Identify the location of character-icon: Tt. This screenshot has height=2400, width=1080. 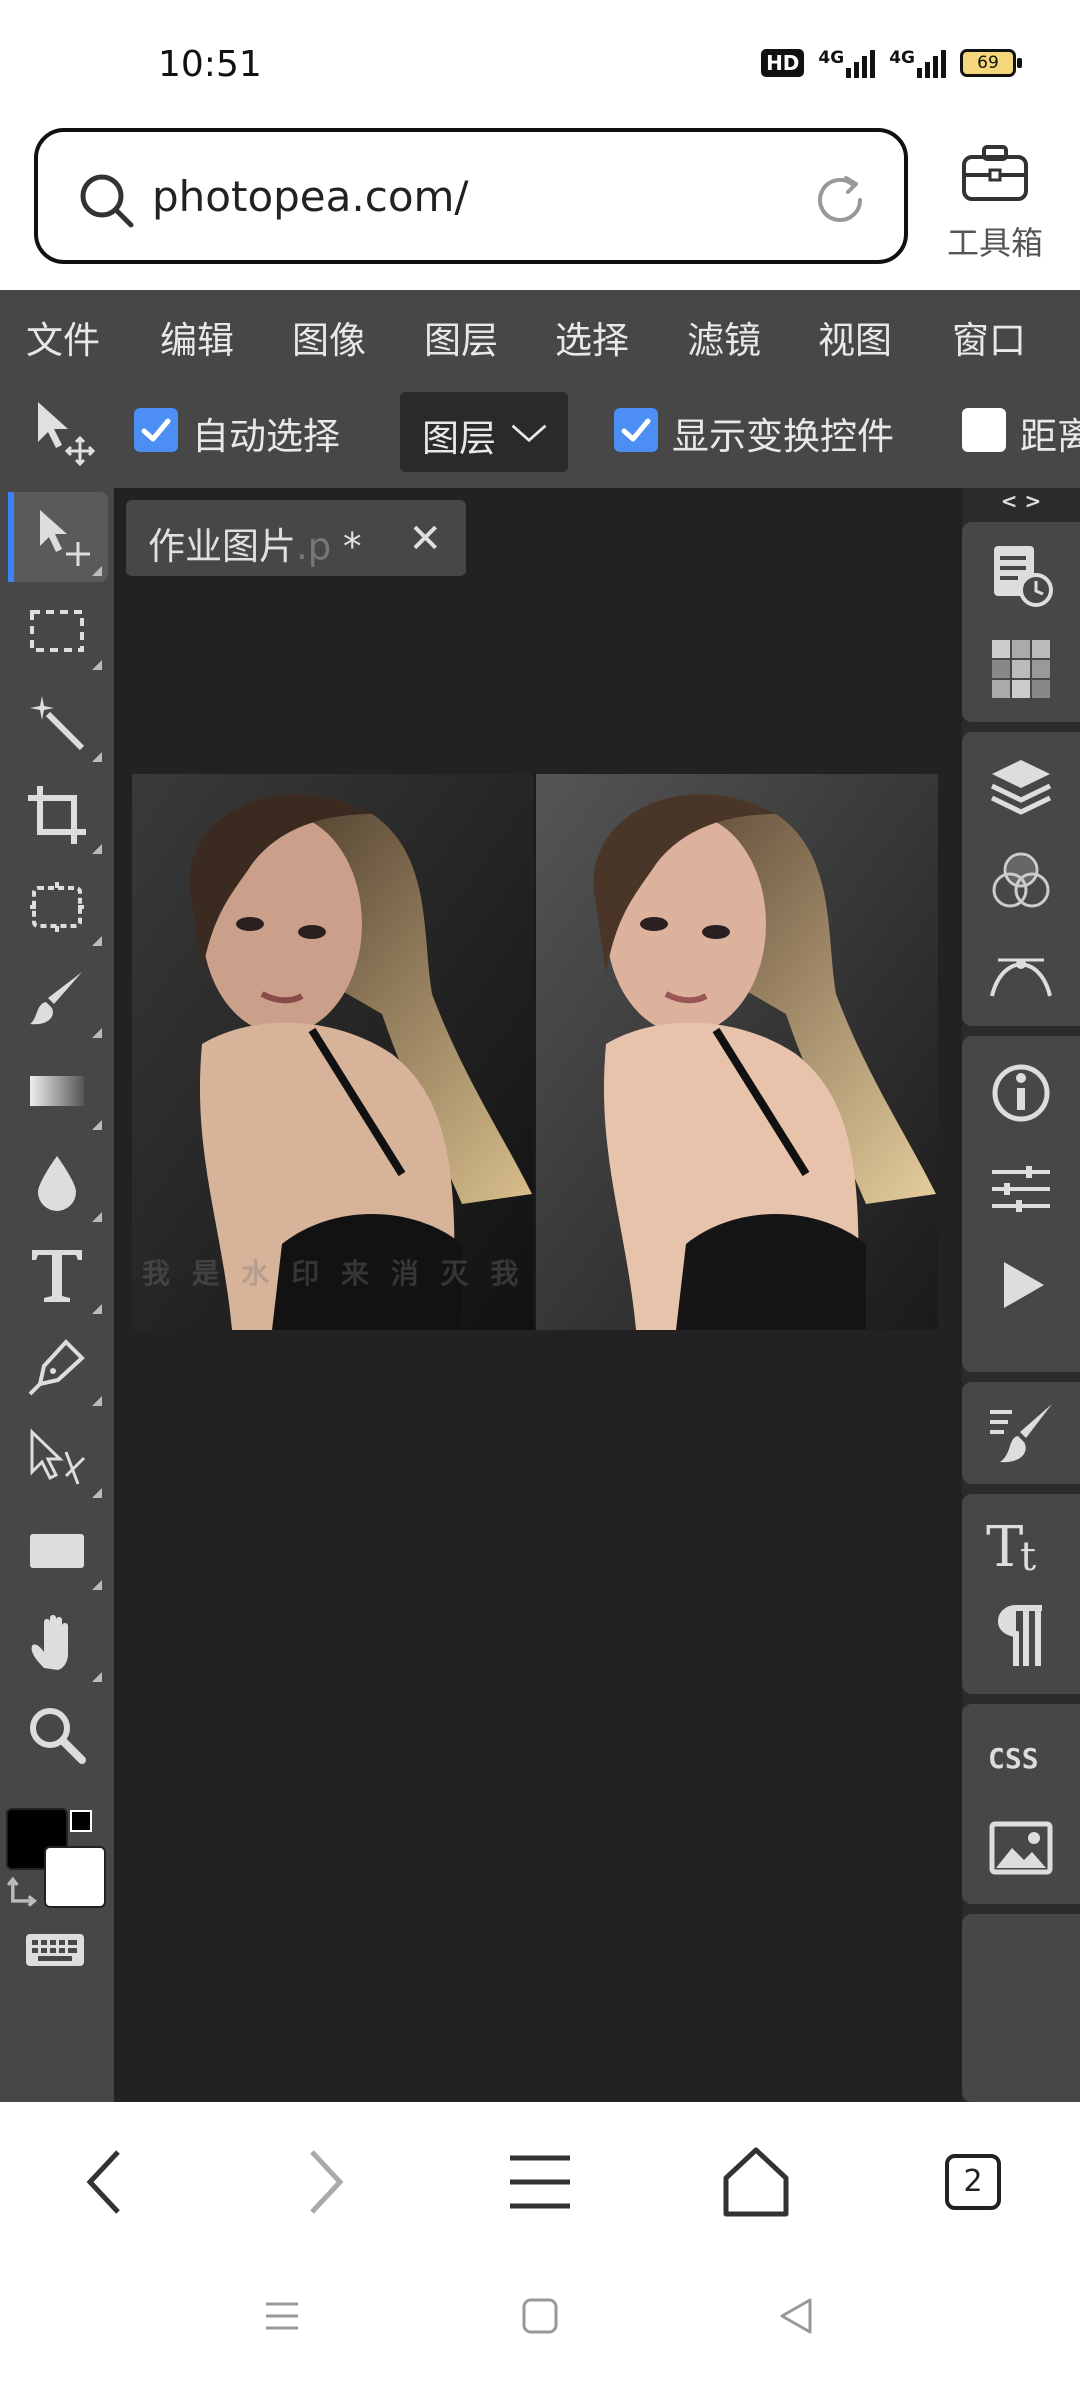
(1021, 1544).